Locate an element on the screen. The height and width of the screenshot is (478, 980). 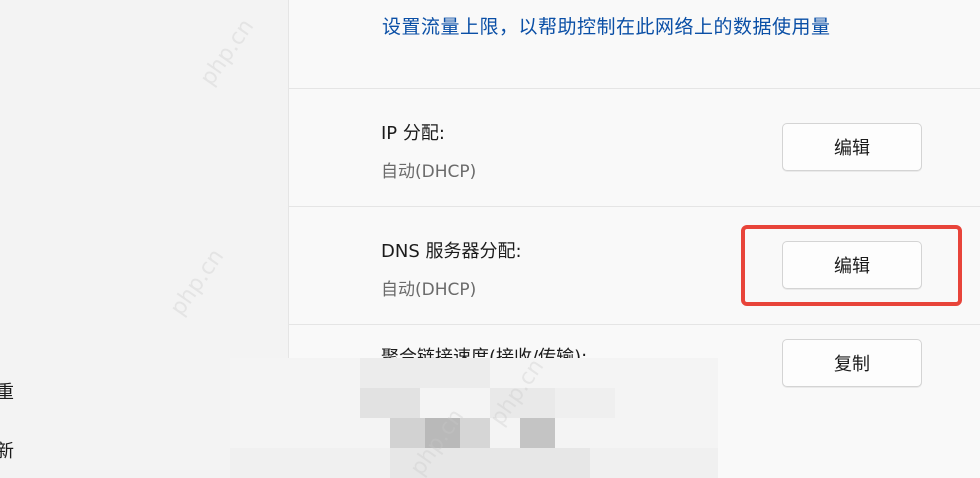
edit-ip-button: 编辑 is located at coordinates (852, 147).